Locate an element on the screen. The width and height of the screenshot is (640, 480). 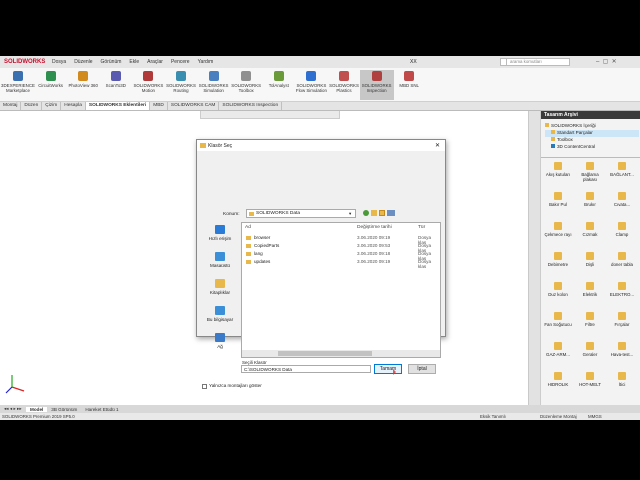
dialog-titlebar: Klasör Seç ✕ is located at coordinates (321, 145).